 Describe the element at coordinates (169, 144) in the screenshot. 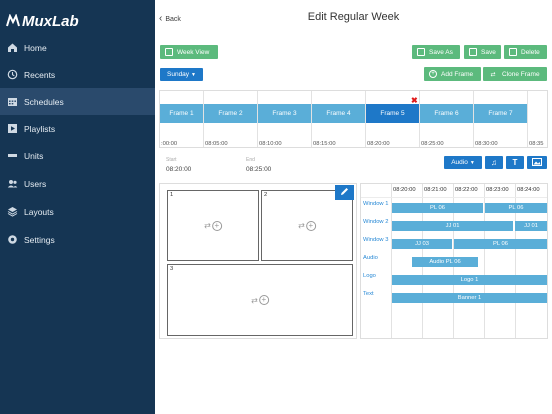

I see `timeline-tick: :00:00` at that location.